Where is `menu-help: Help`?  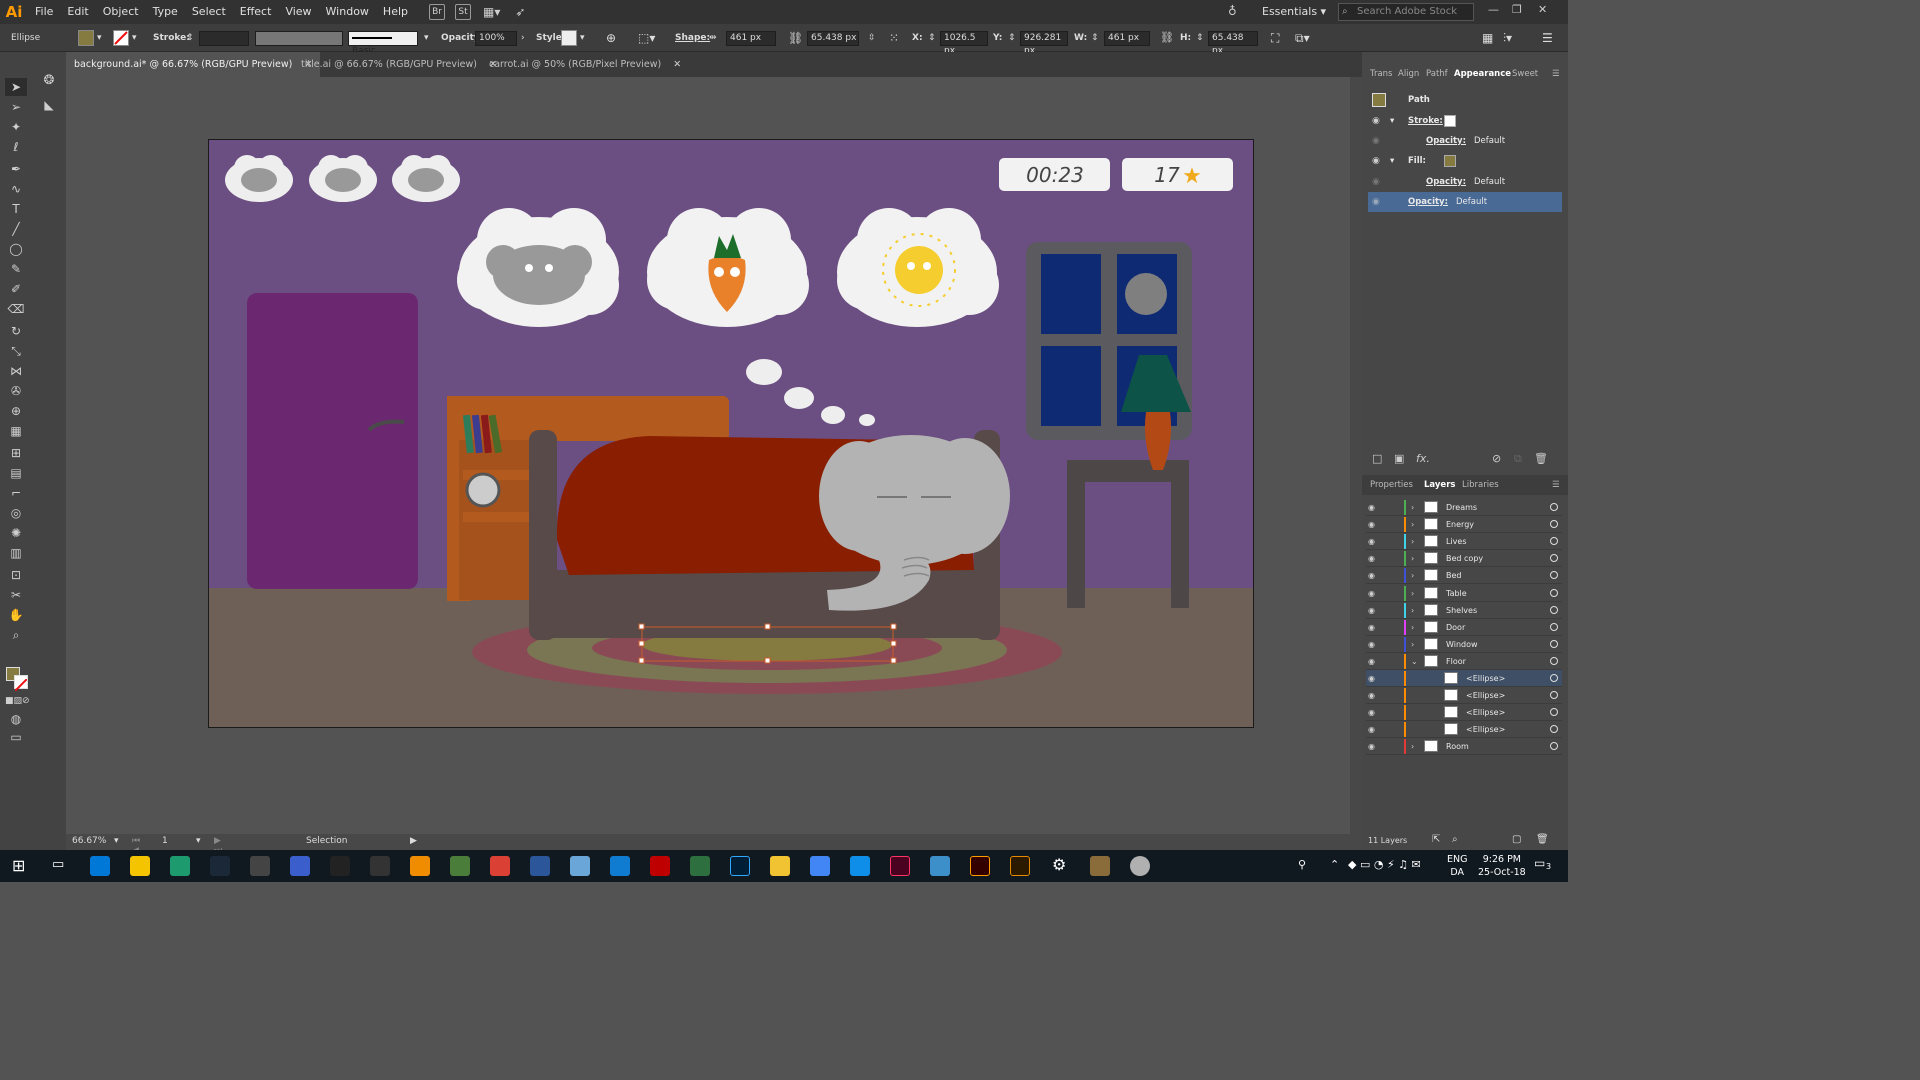 menu-help: Help is located at coordinates (395, 12).